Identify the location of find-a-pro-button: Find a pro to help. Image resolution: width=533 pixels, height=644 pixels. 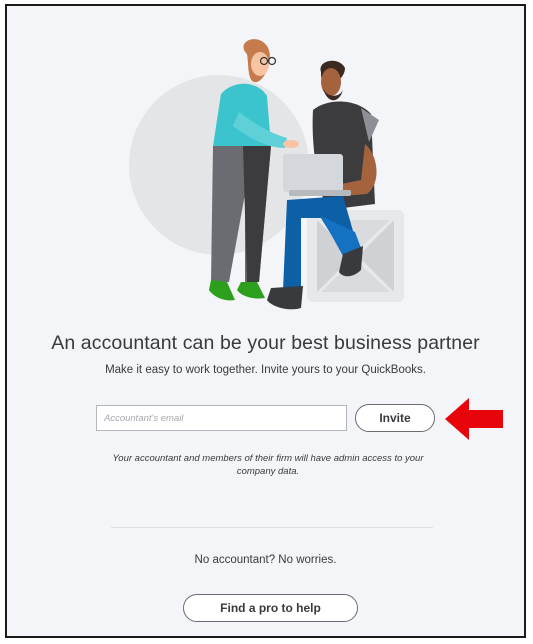
(270, 608).